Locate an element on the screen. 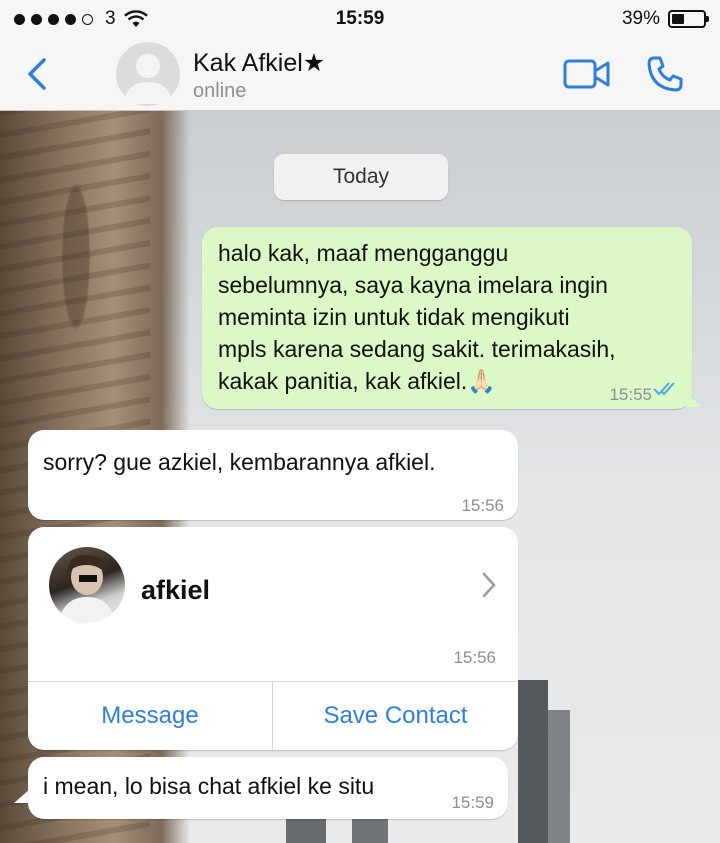 The height and width of the screenshot is (843, 720). video-call-button is located at coordinates (587, 74).